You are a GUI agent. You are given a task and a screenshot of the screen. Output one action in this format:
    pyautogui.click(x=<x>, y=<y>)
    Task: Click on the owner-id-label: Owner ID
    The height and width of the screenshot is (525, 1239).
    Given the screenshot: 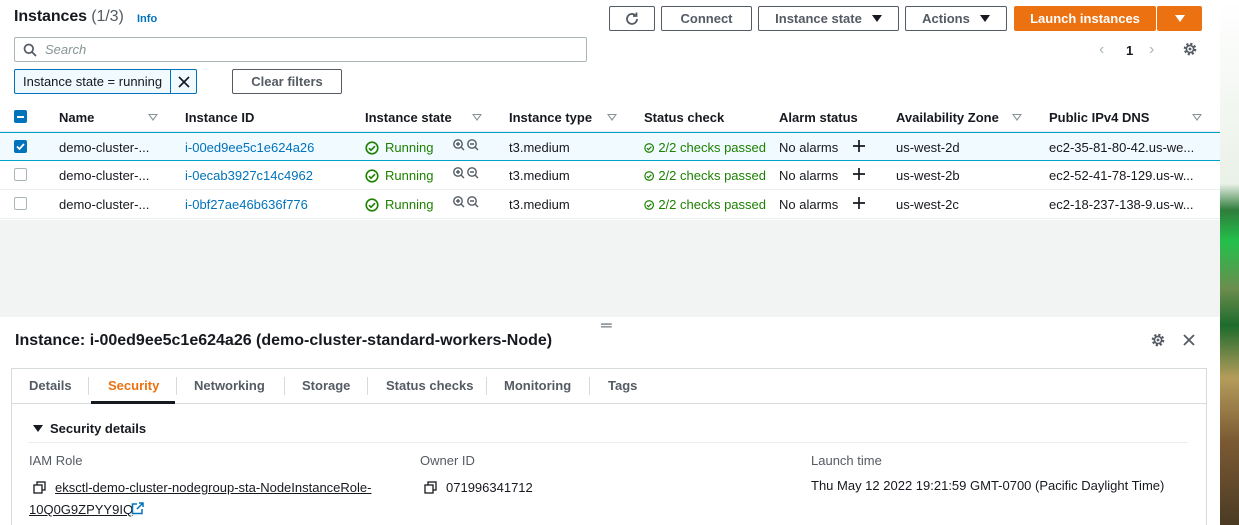 What is the action you would take?
    pyautogui.click(x=447, y=460)
    